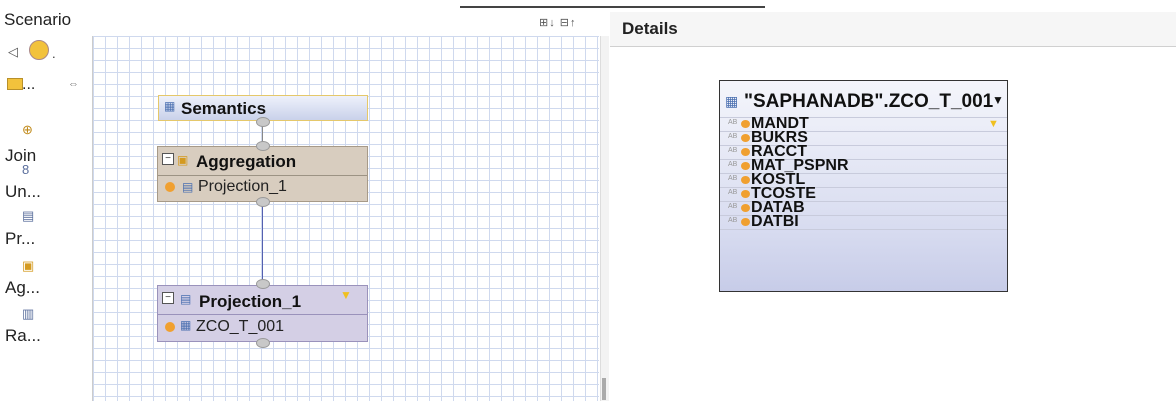 The height and width of the screenshot is (401, 1176). Describe the element at coordinates (15, 84) in the screenshot. I see `folder-icon` at that location.